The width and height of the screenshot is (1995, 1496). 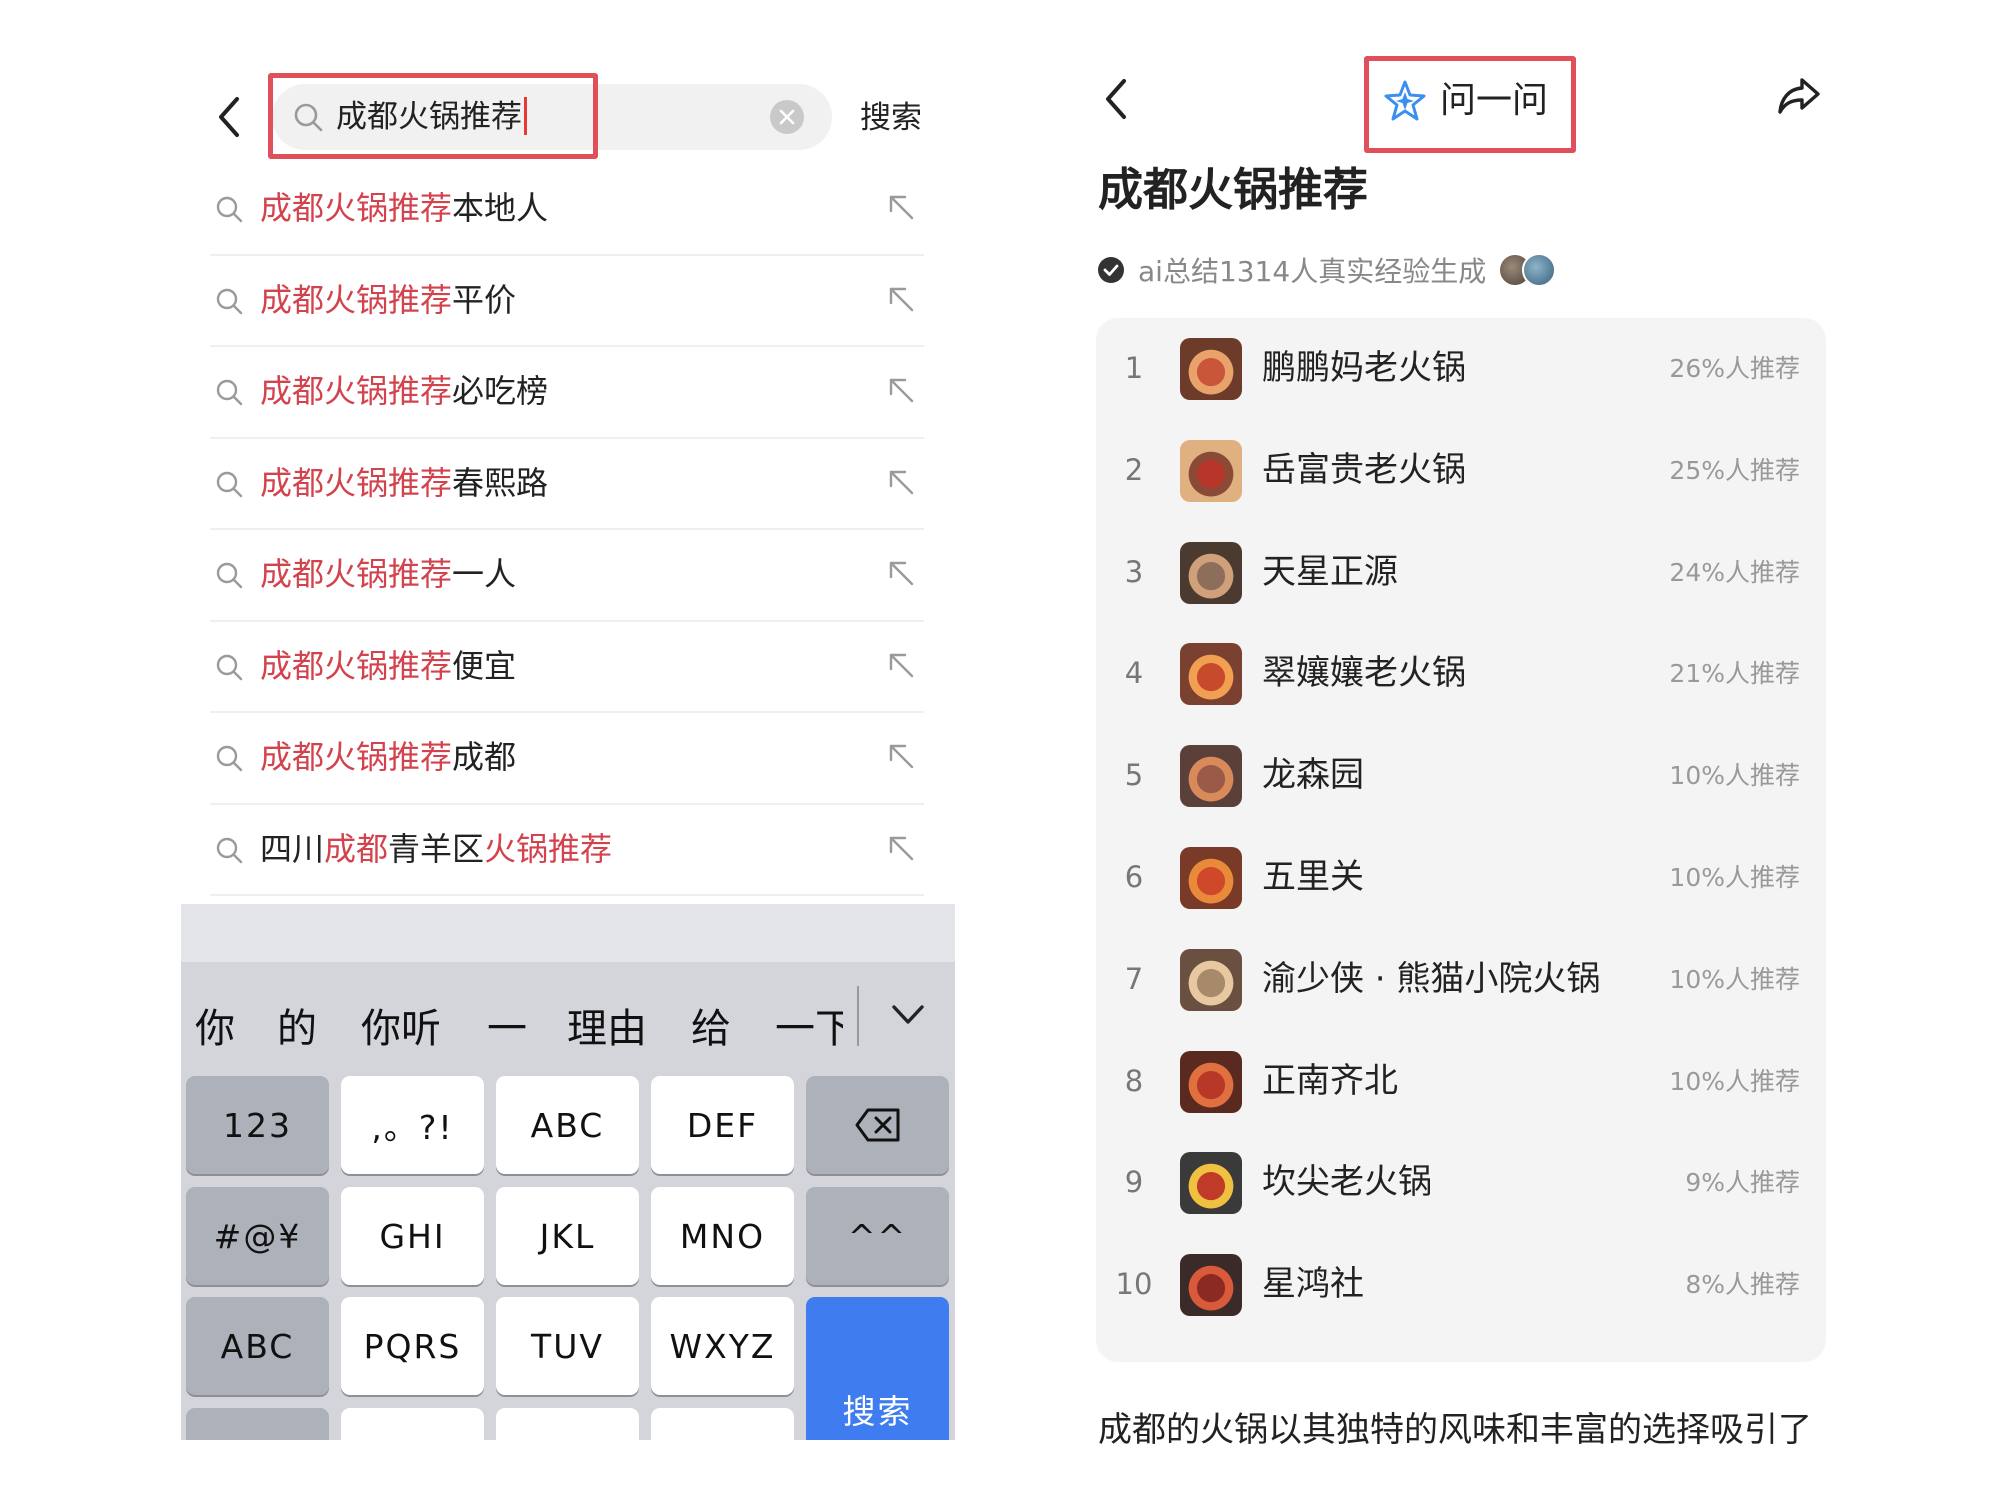 I want to click on candidate-word: 的, so click(x=297, y=1029).